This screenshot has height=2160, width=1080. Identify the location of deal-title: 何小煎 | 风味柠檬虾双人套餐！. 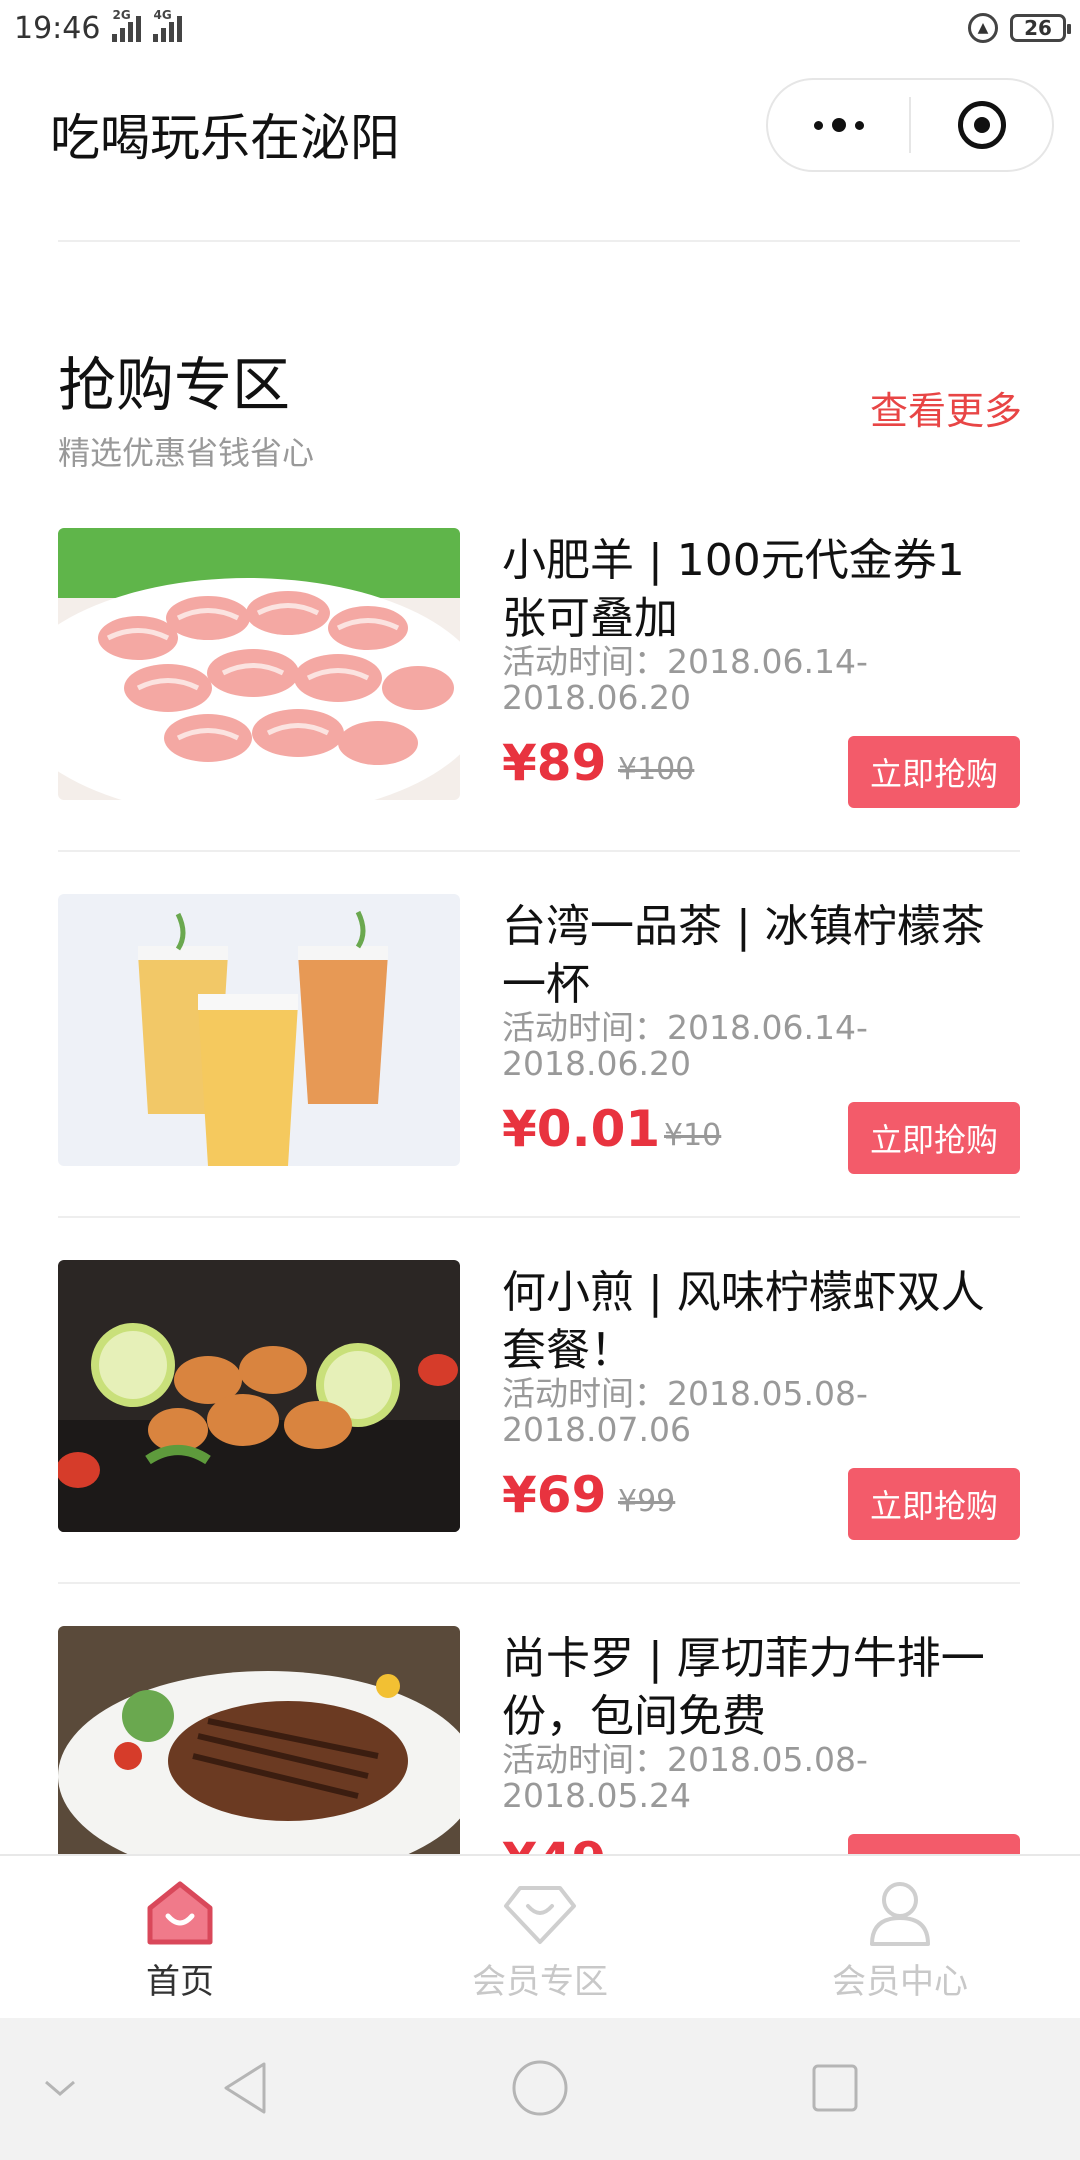
(743, 1321).